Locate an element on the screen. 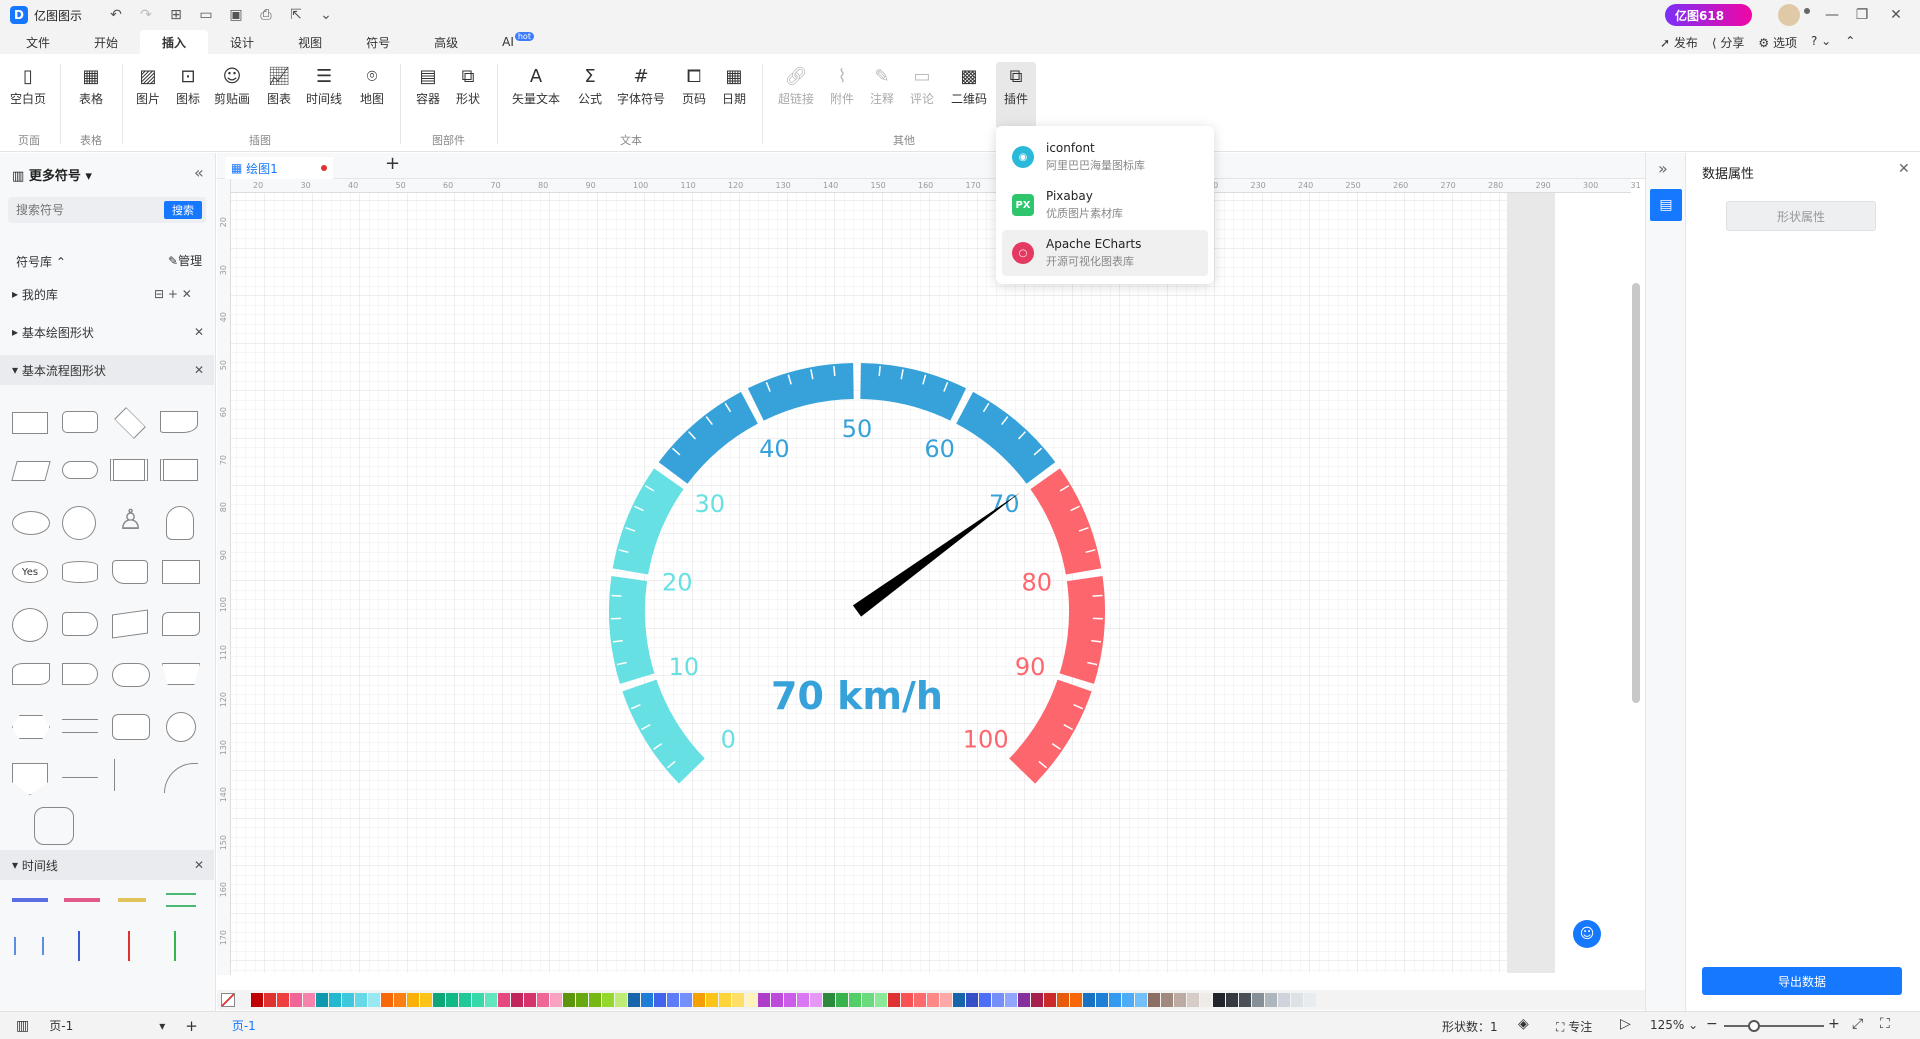 The width and height of the screenshot is (1920, 1039). symbol-panel-header: ▥ 更多符号 ▾ is located at coordinates (52, 174).